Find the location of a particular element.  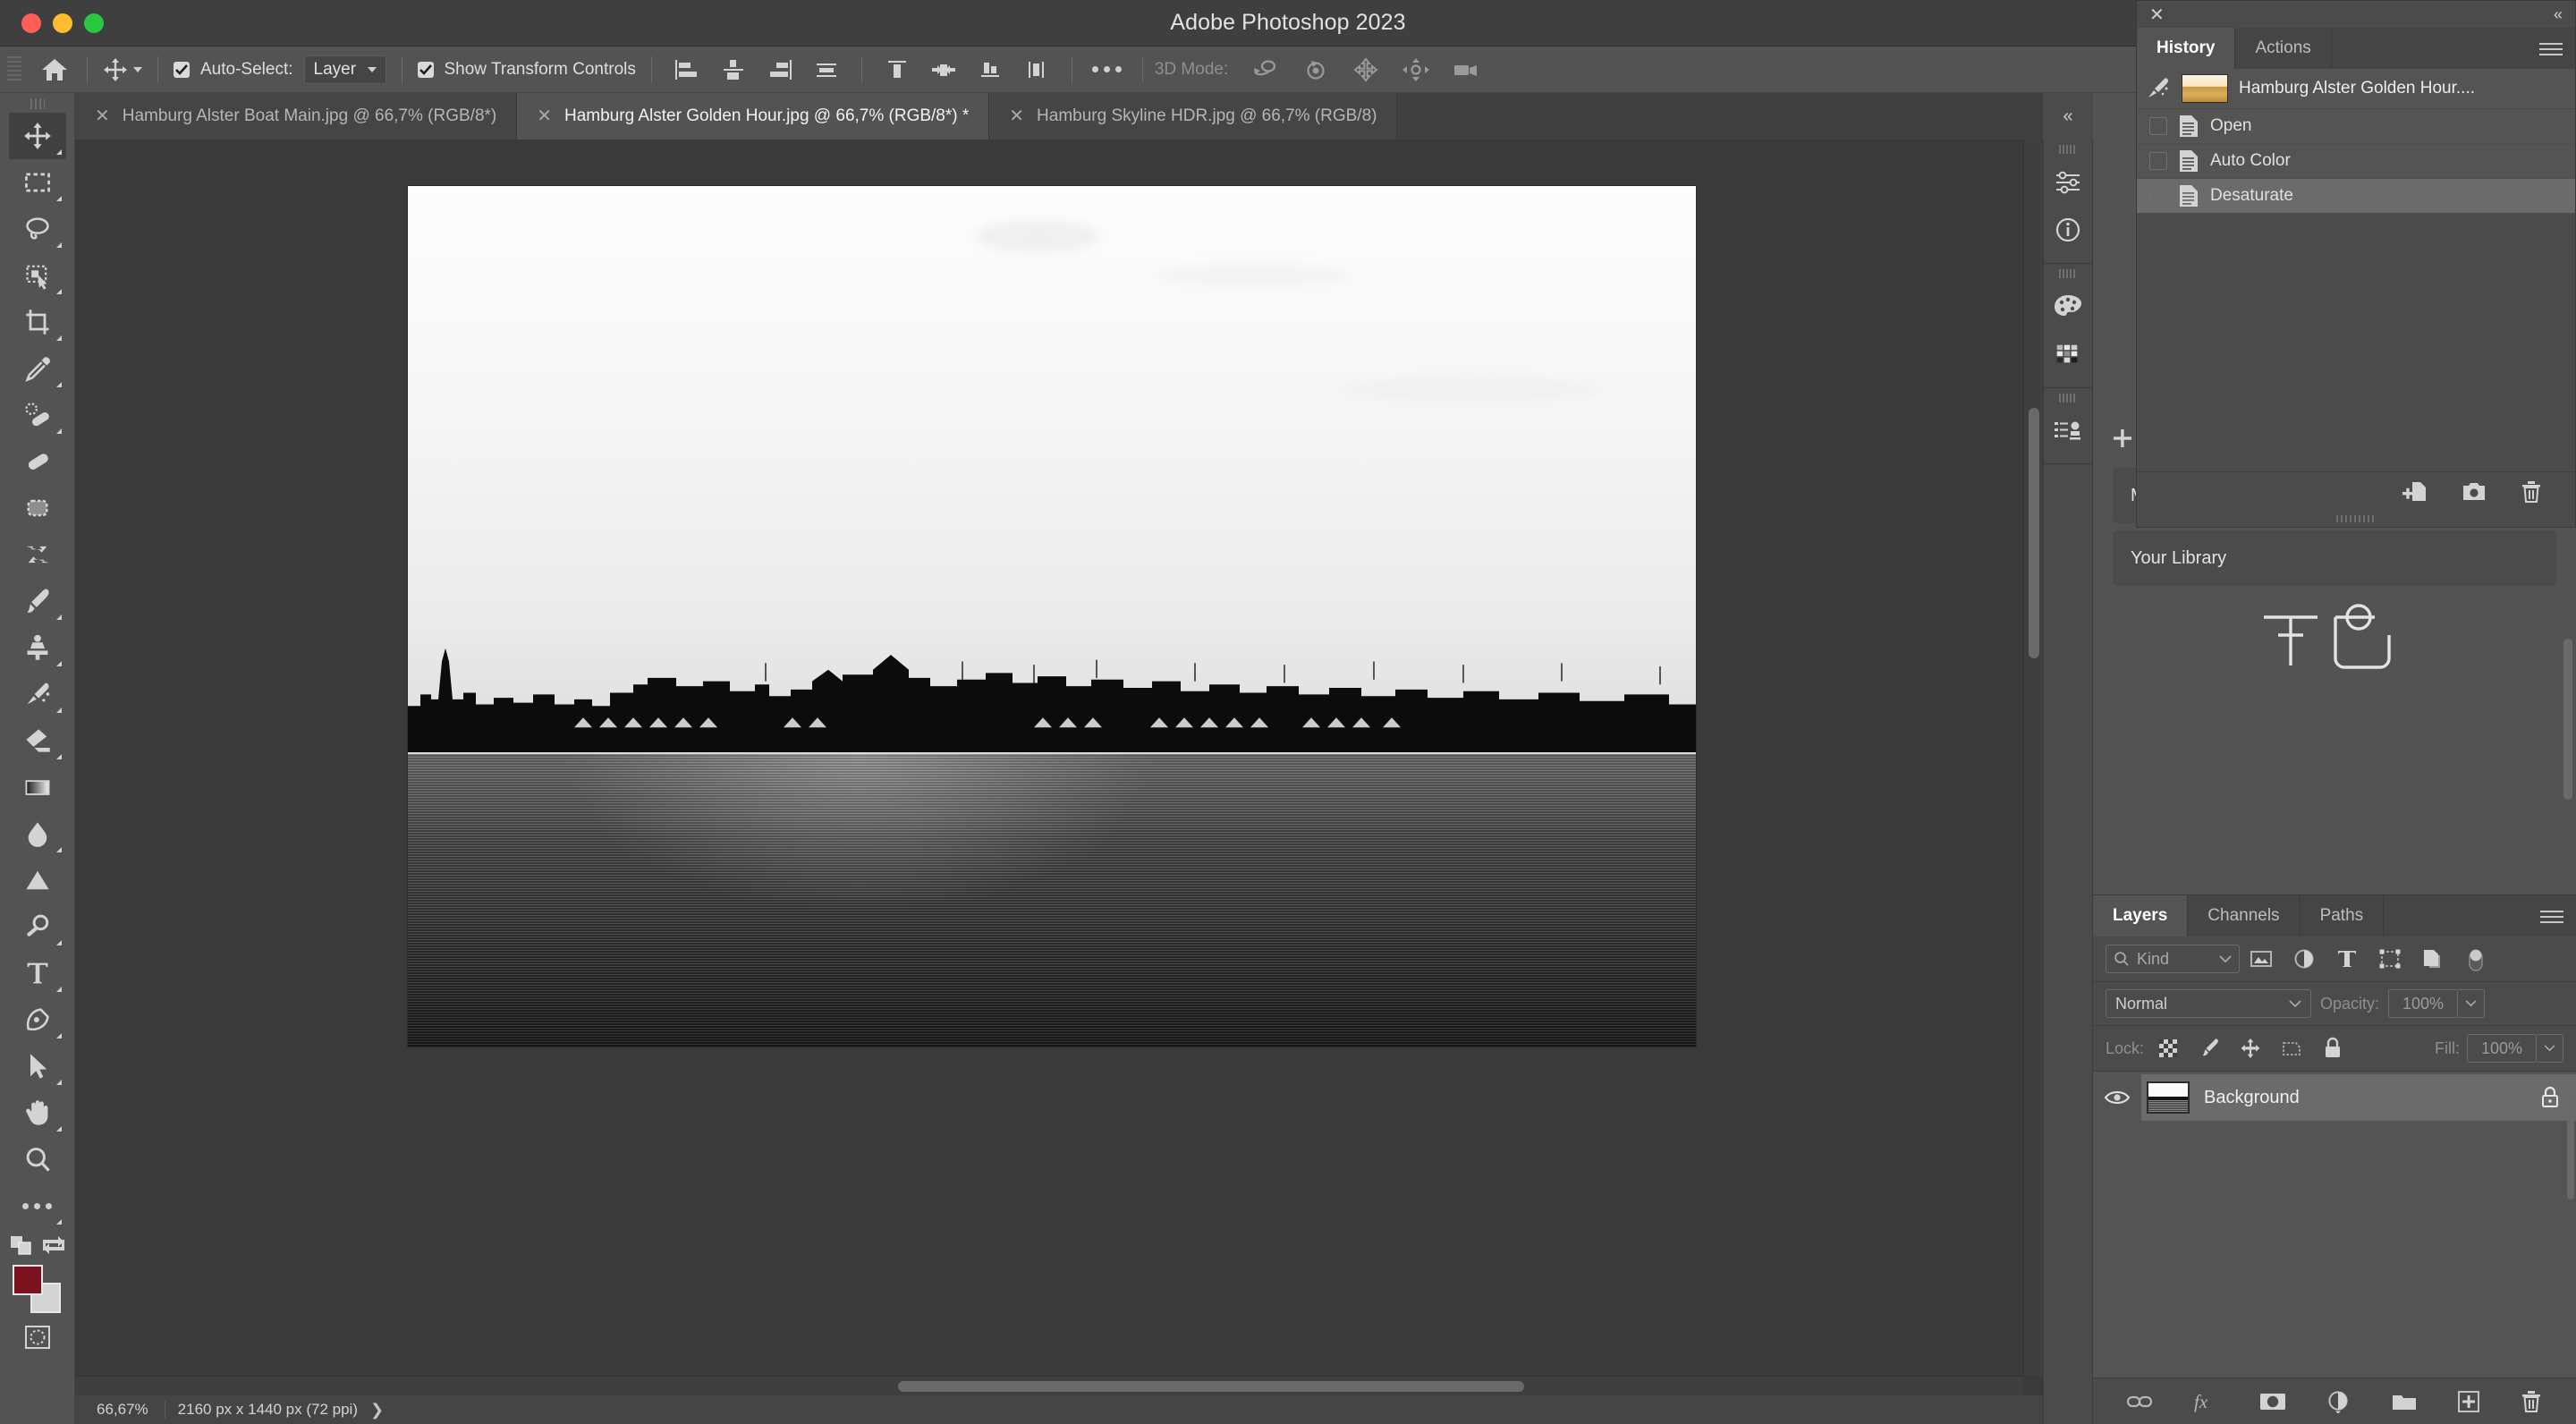

panel-collapse-button: « is located at coordinates (2068, 116).